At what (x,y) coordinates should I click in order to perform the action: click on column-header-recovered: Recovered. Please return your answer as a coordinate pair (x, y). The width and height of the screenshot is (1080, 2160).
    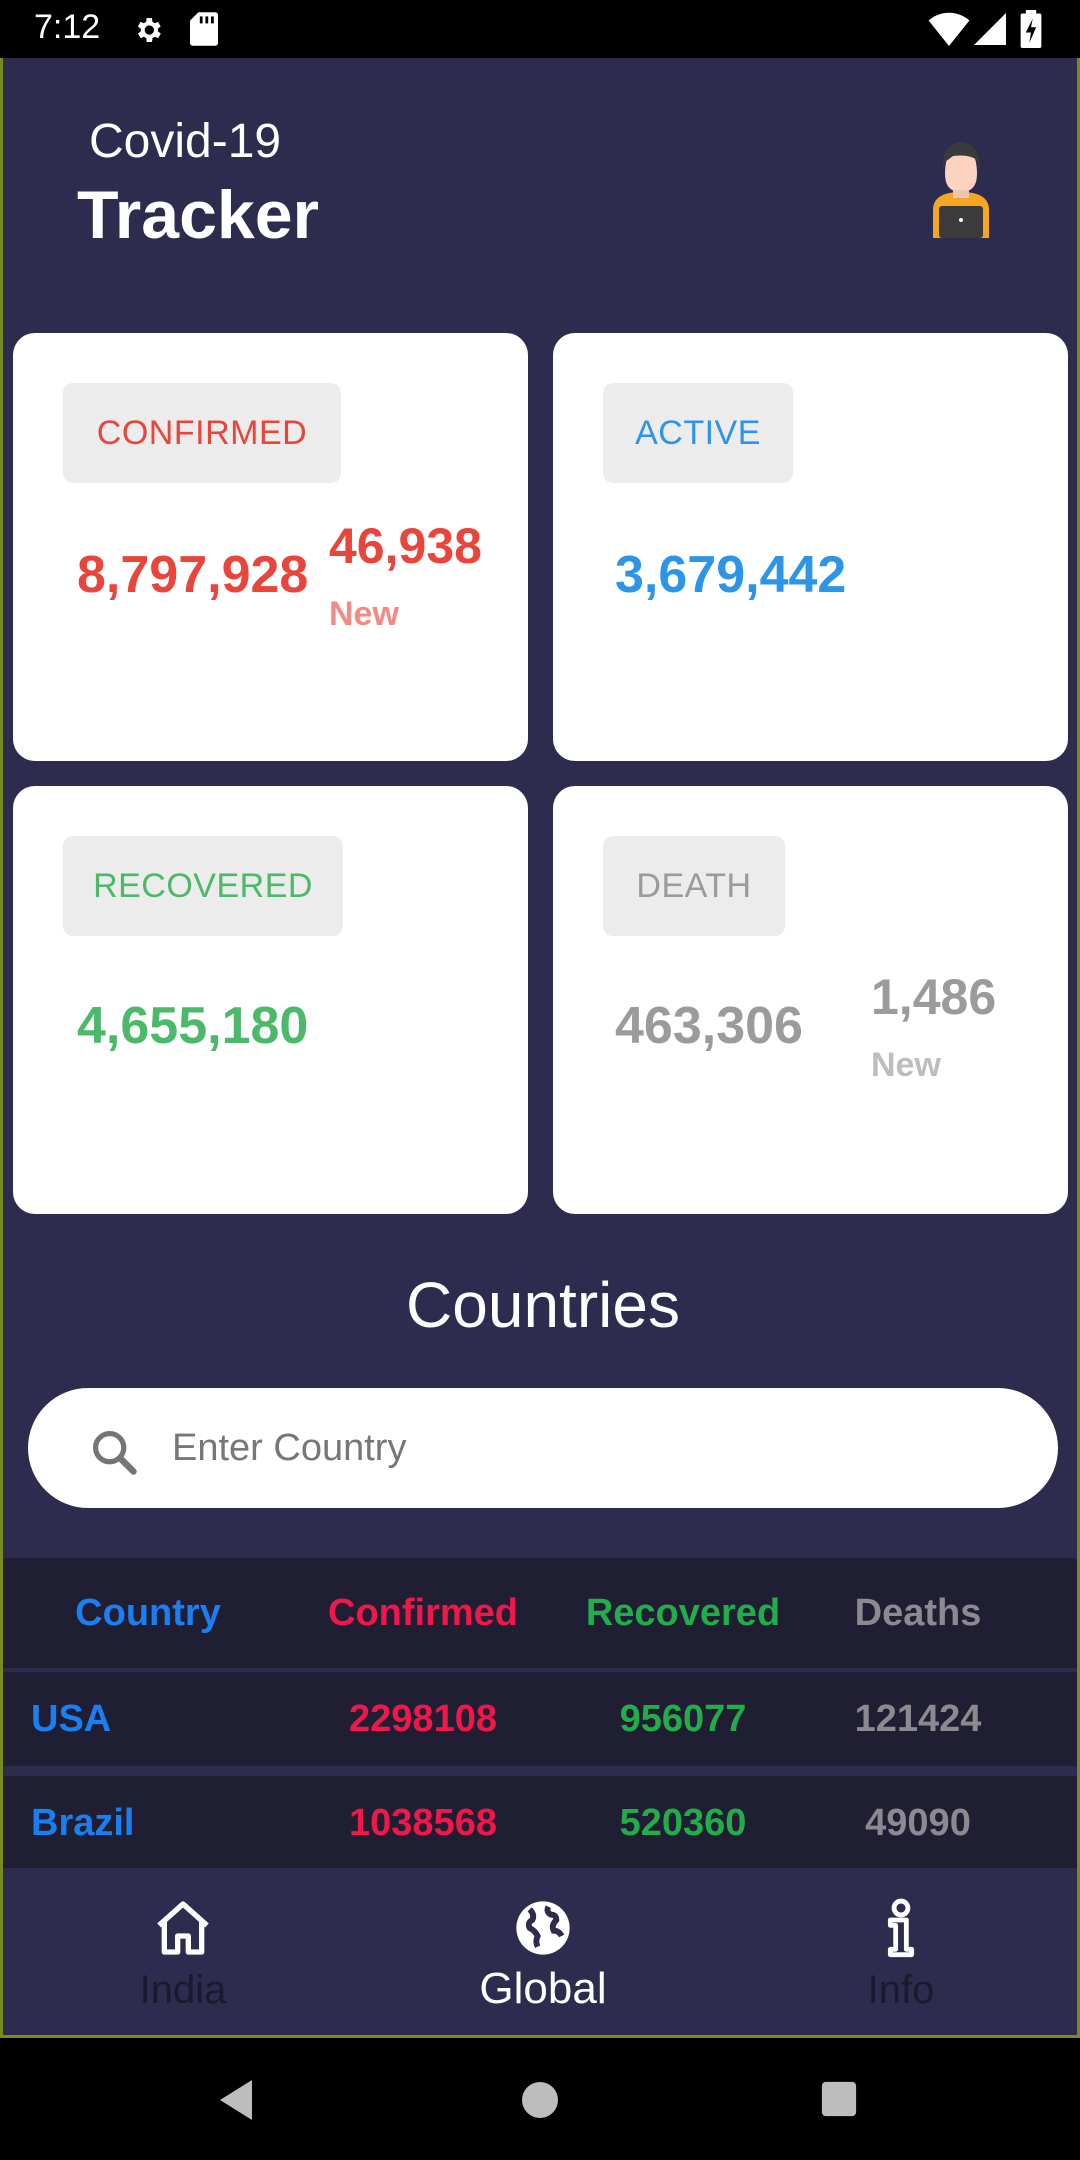
    Looking at the image, I should click on (683, 1613).